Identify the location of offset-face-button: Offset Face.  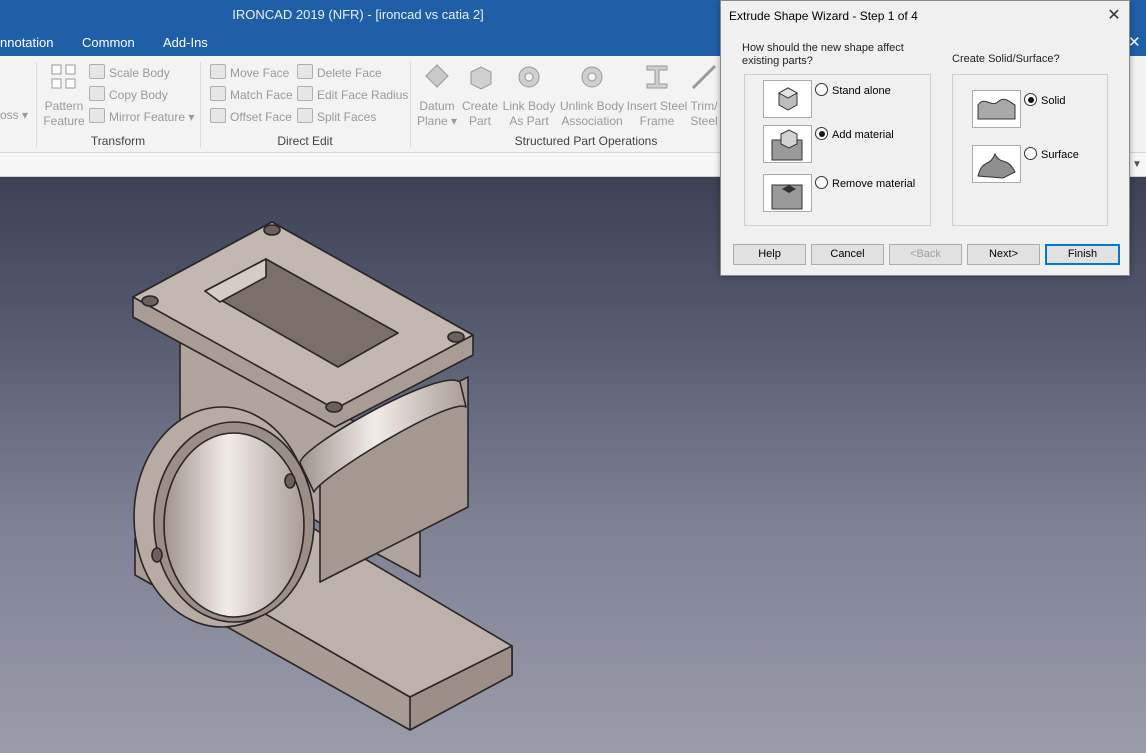
(251, 117).